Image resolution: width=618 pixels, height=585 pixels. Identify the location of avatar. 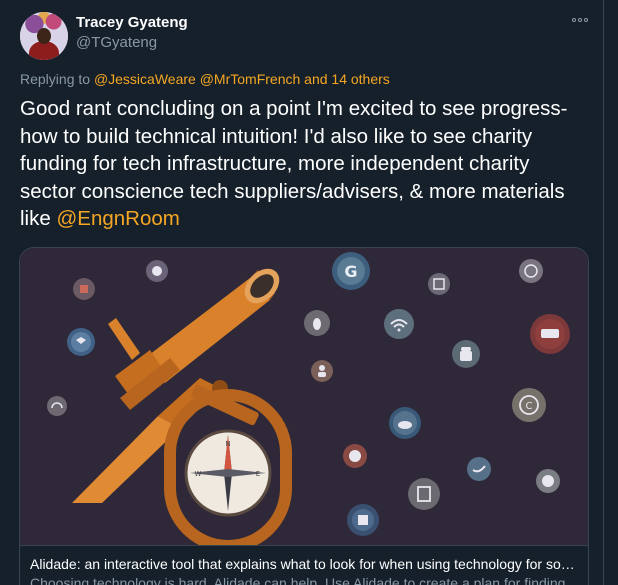
(44, 36).